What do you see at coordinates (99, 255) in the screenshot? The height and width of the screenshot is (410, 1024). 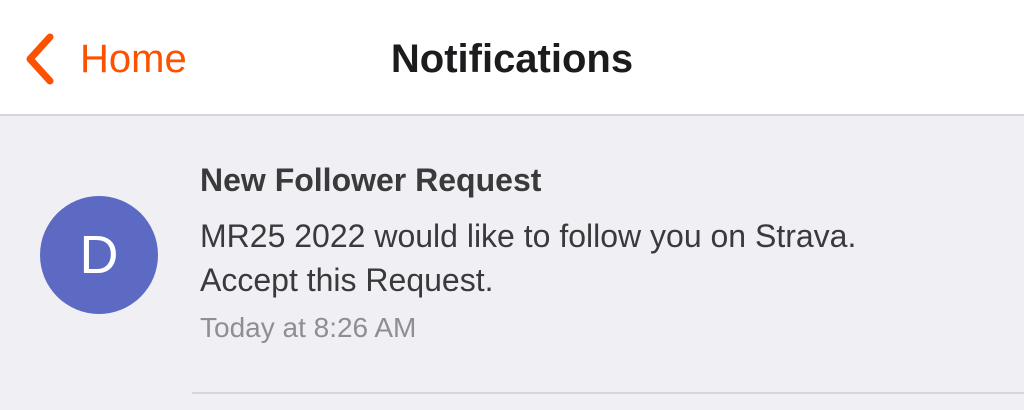 I see `avatar: D` at bounding box center [99, 255].